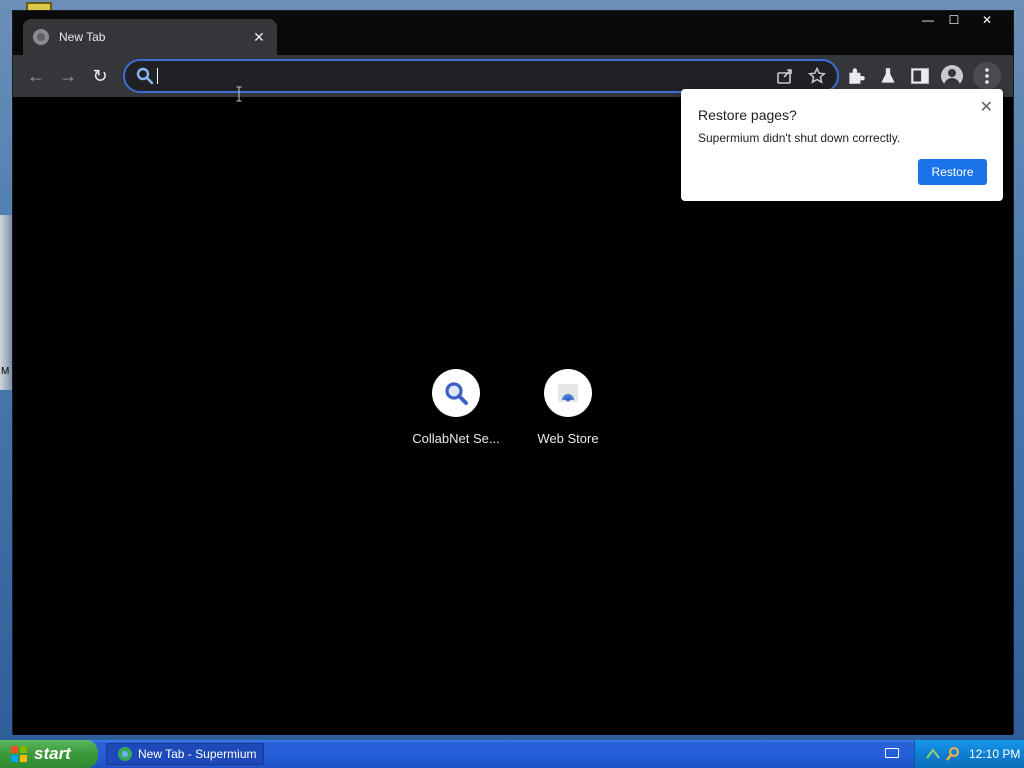 This screenshot has width=1024, height=768. What do you see at coordinates (785, 76) in the screenshot?
I see `share-icon` at bounding box center [785, 76].